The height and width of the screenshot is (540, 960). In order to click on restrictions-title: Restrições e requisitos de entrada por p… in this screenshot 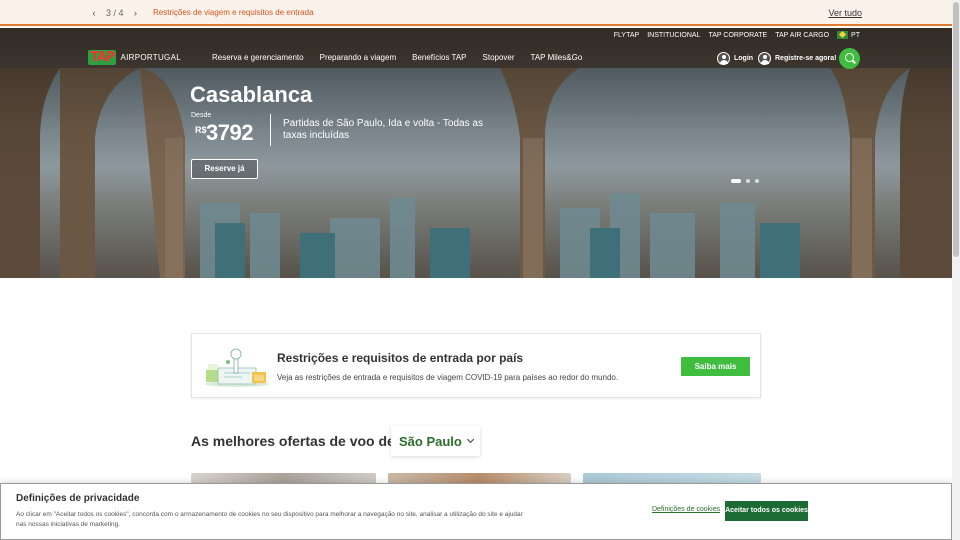, I will do `click(400, 358)`.